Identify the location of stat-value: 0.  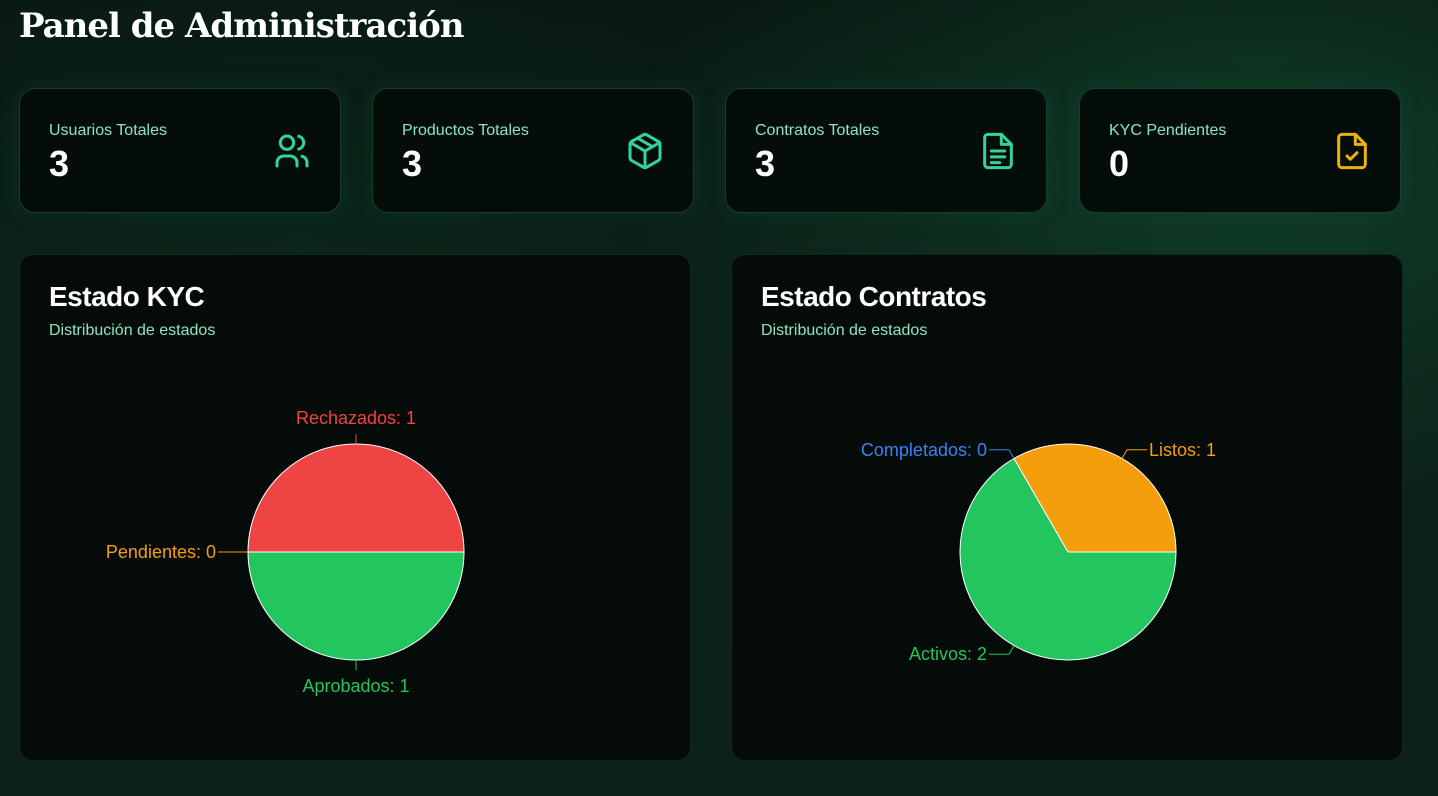
(1119, 163).